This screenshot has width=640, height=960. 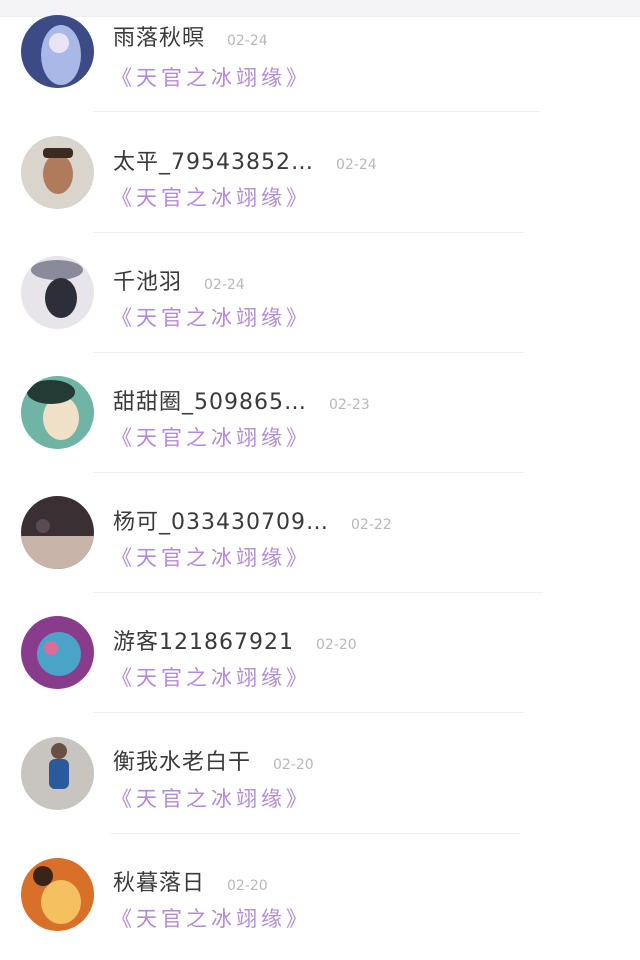 I want to click on list-item: 太平_79543852… 02-24 《天官之冰翊缘》, so click(x=320, y=180).